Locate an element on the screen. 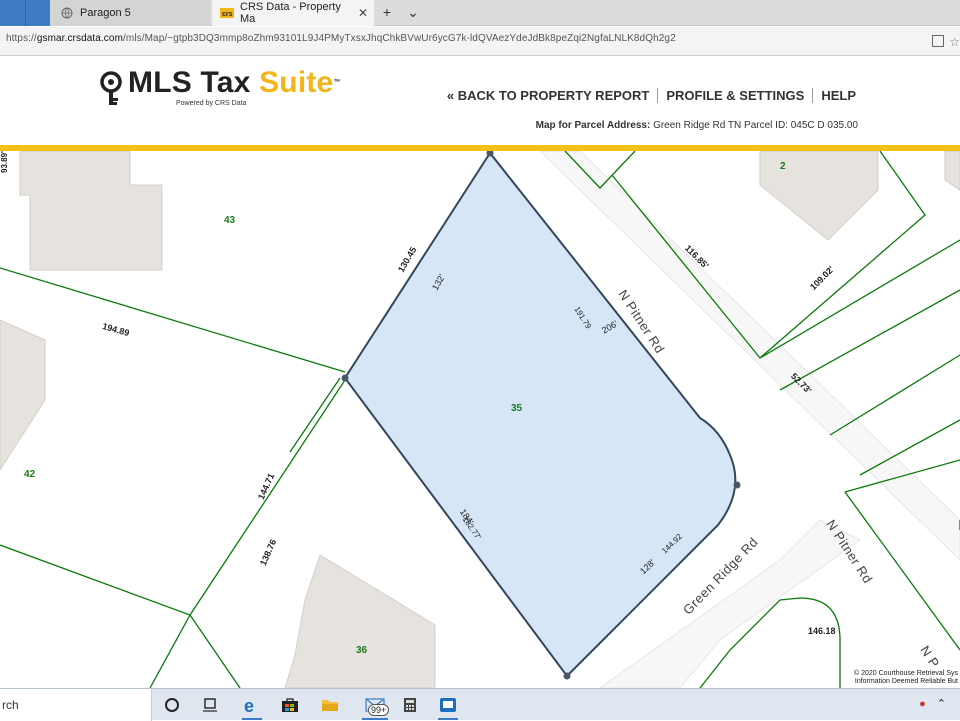  file-explorer-icon is located at coordinates (330, 705).